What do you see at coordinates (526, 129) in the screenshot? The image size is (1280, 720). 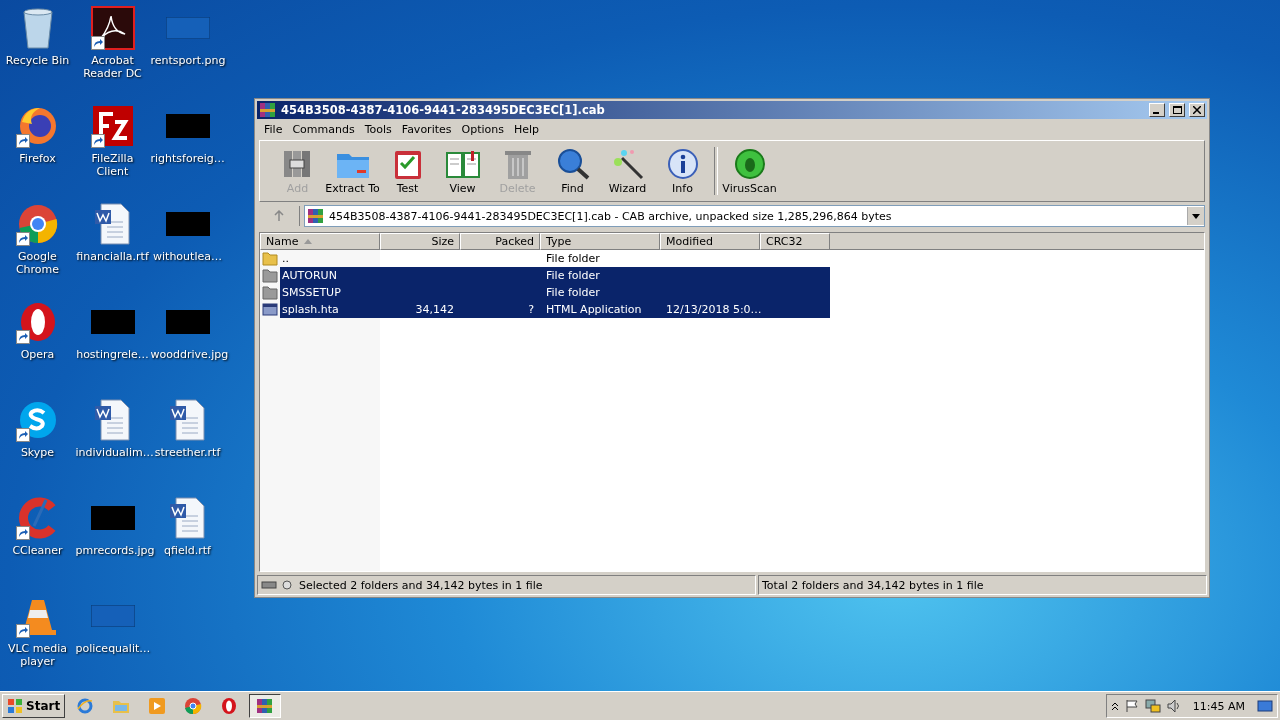 I see `menu-item: Help` at bounding box center [526, 129].